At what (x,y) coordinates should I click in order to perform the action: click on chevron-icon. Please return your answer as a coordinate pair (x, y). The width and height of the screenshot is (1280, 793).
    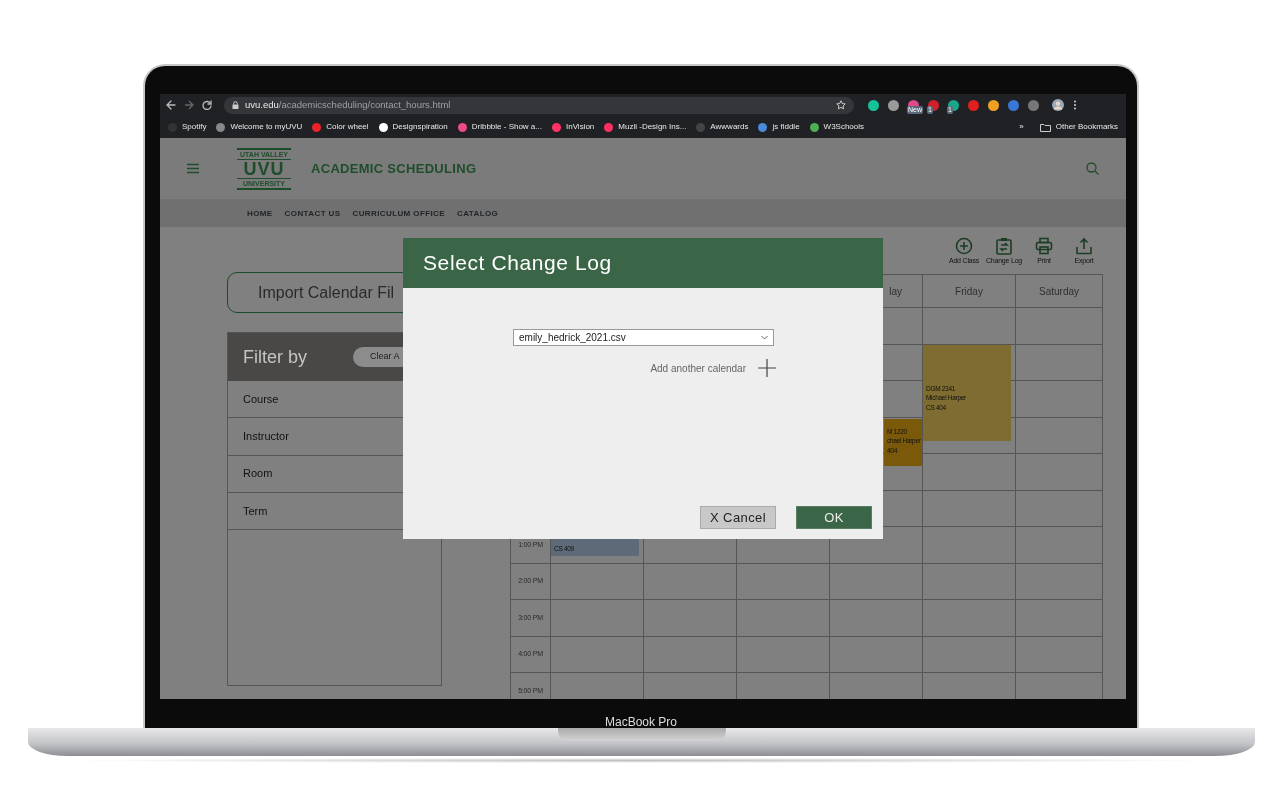
    Looking at the image, I should click on (764, 337).